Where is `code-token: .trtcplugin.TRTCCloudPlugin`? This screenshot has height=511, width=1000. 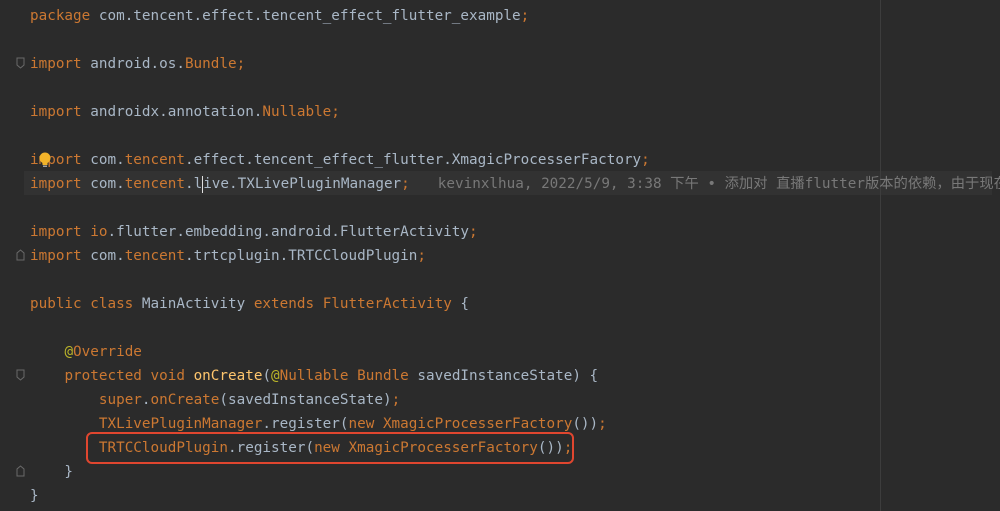 code-token: .trtcplugin.TRTCCloudPlugin is located at coordinates (301, 256).